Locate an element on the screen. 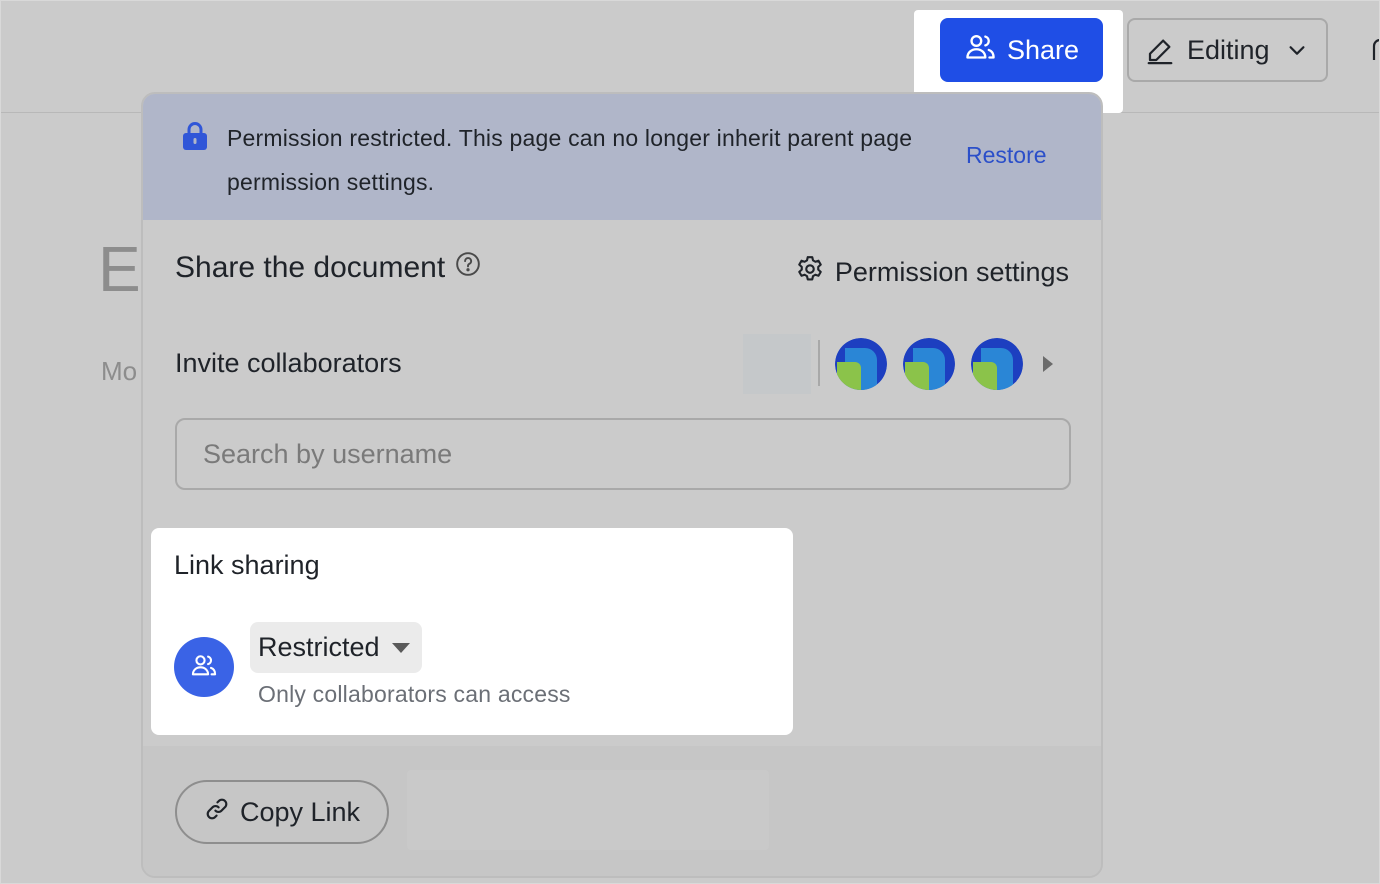  pencil-icon is located at coordinates (1160, 50).